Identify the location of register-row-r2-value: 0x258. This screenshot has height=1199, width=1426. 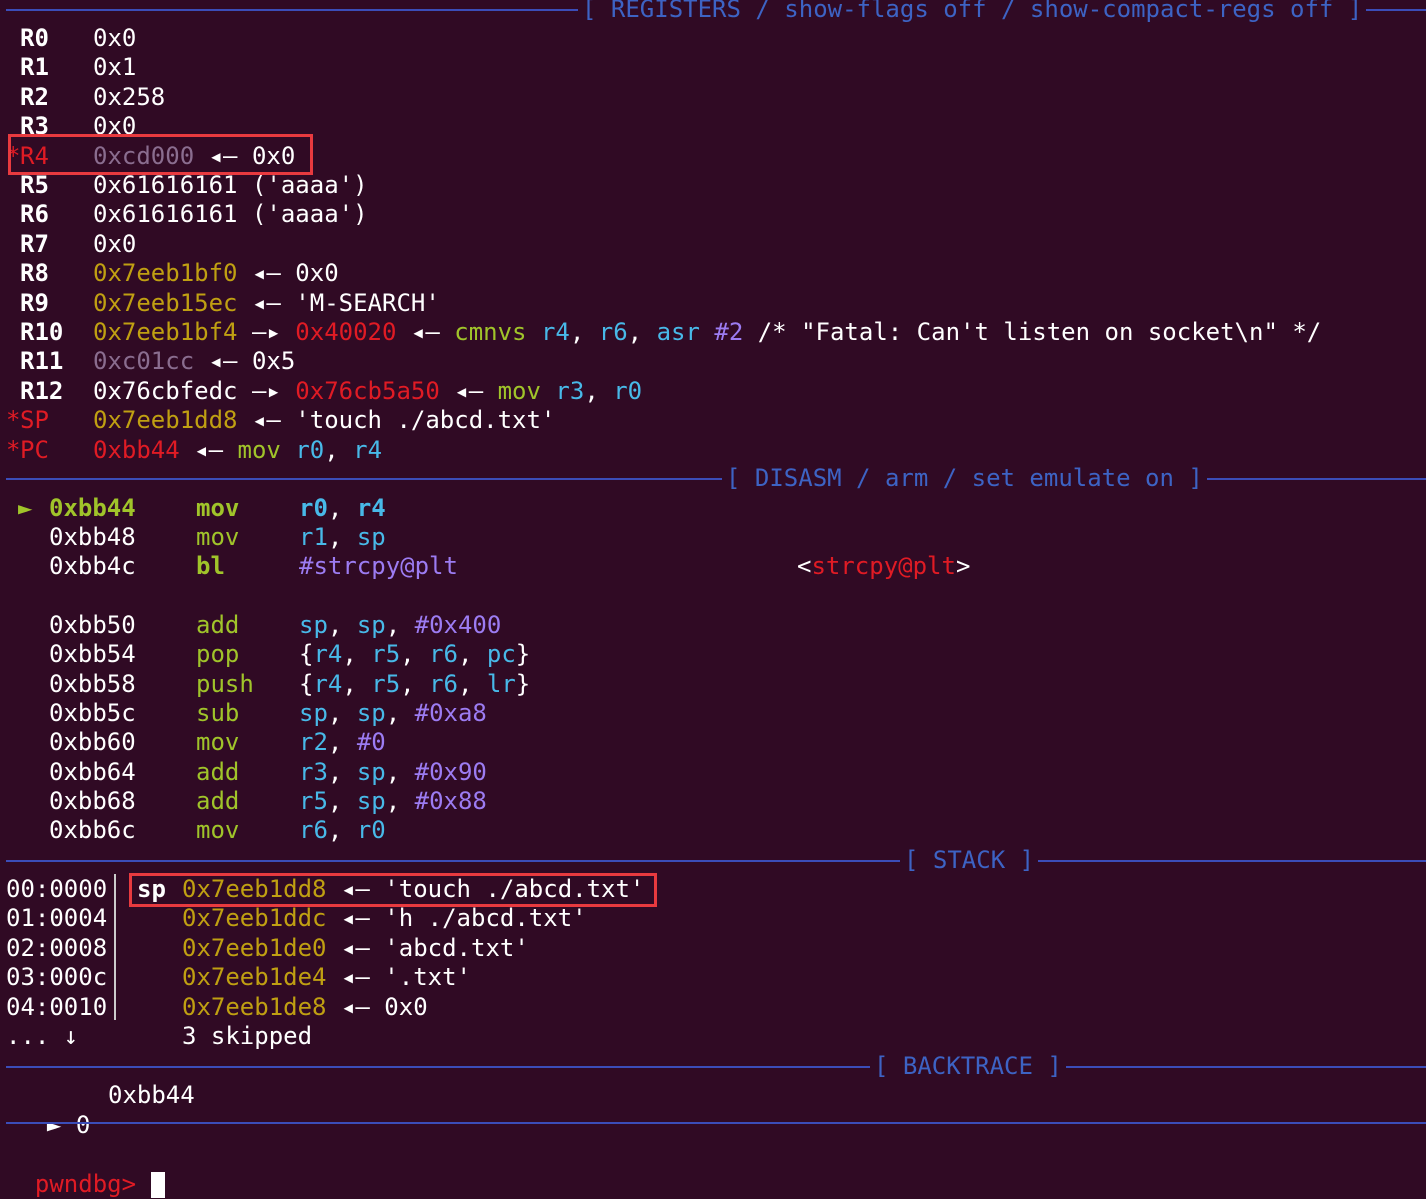
(129, 97).